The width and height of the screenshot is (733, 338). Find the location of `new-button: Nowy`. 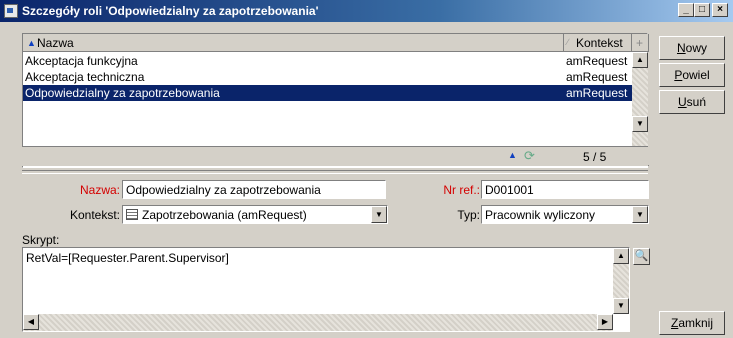

new-button: Nowy is located at coordinates (692, 48).